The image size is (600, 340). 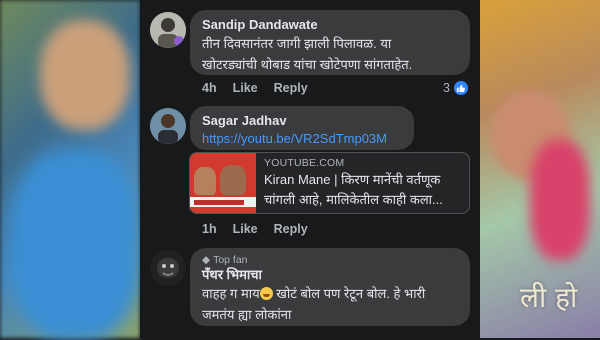 What do you see at coordinates (206, 260) in the screenshot?
I see `diamond-icon: ◆` at bounding box center [206, 260].